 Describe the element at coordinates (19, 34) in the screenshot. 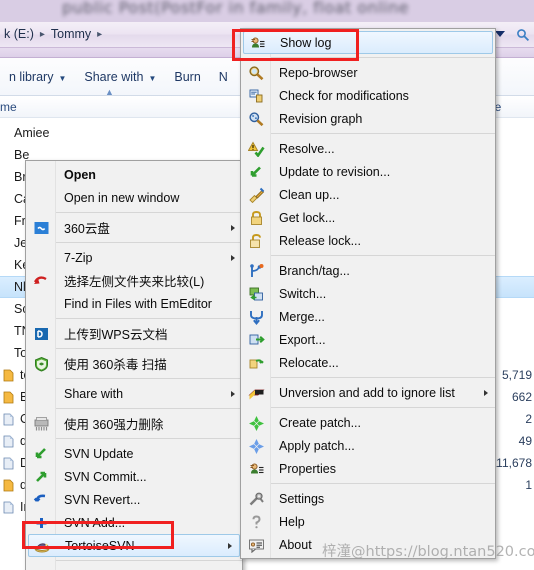

I see `breadcrumb-item-drive: k (E:)` at that location.